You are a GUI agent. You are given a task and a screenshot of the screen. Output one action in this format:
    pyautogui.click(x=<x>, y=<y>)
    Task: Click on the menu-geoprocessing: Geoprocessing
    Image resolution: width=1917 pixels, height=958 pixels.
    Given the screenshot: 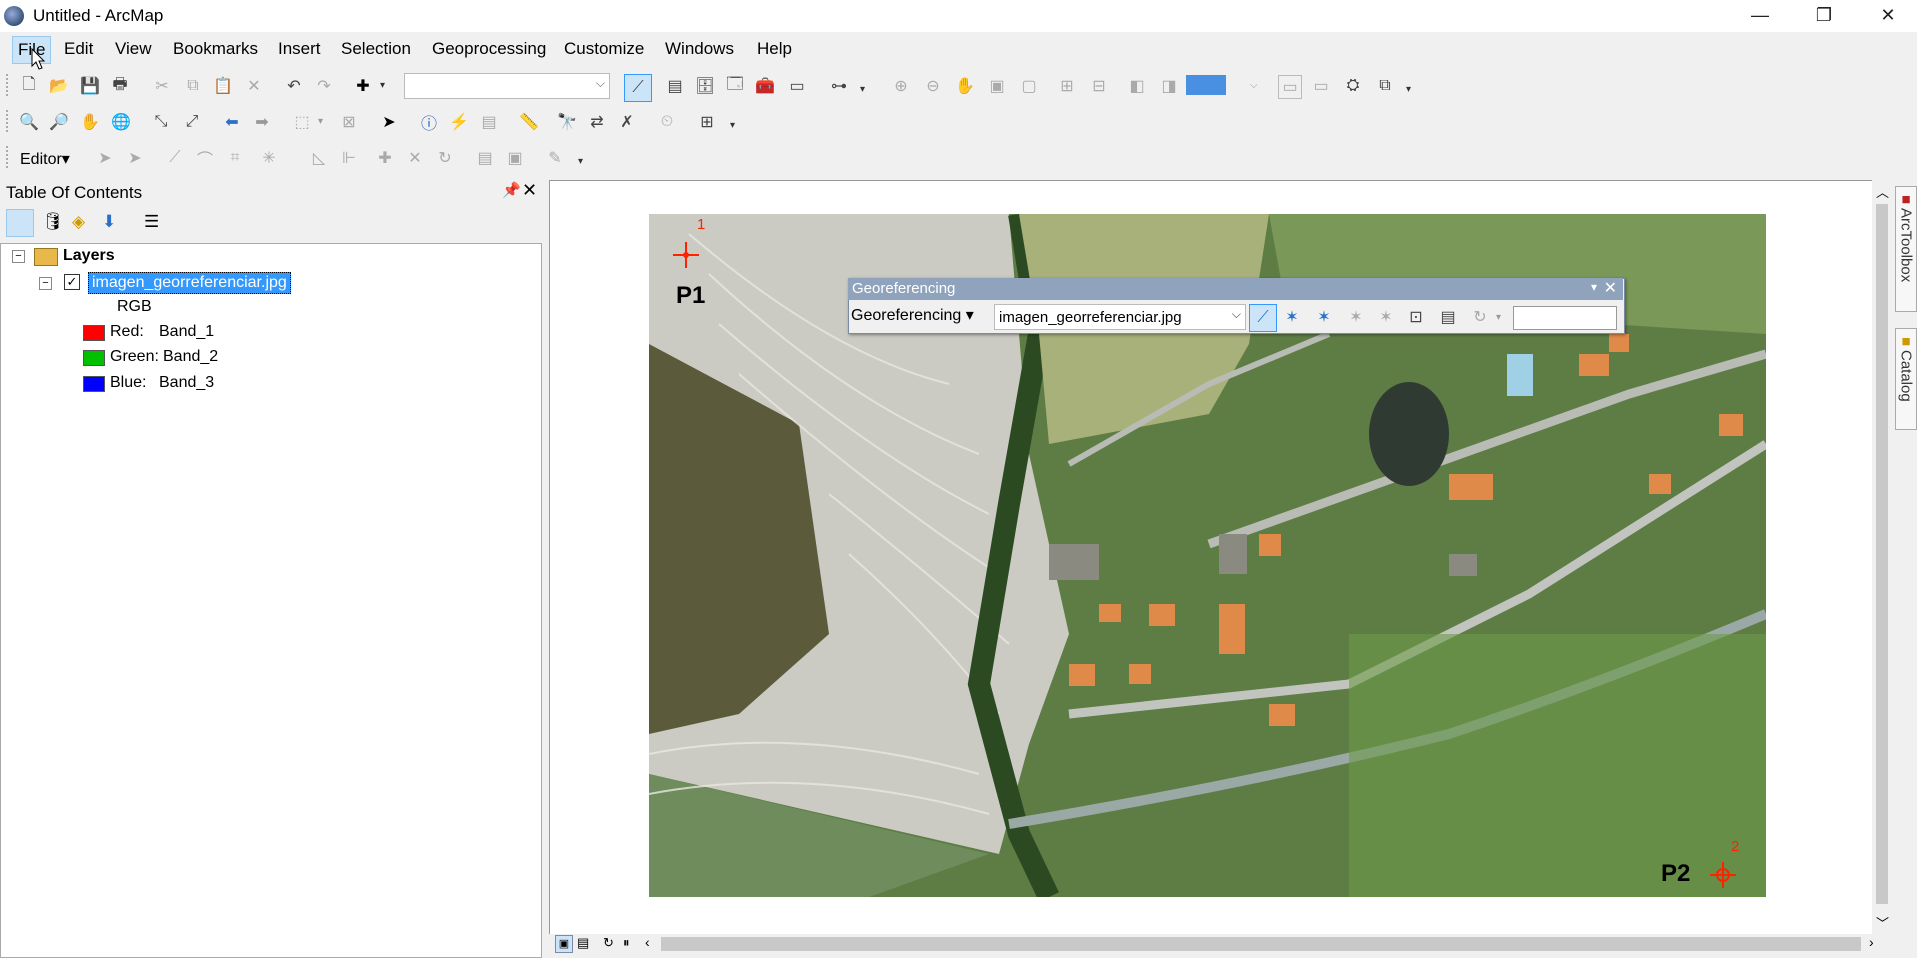 What is the action you would take?
    pyautogui.click(x=489, y=49)
    